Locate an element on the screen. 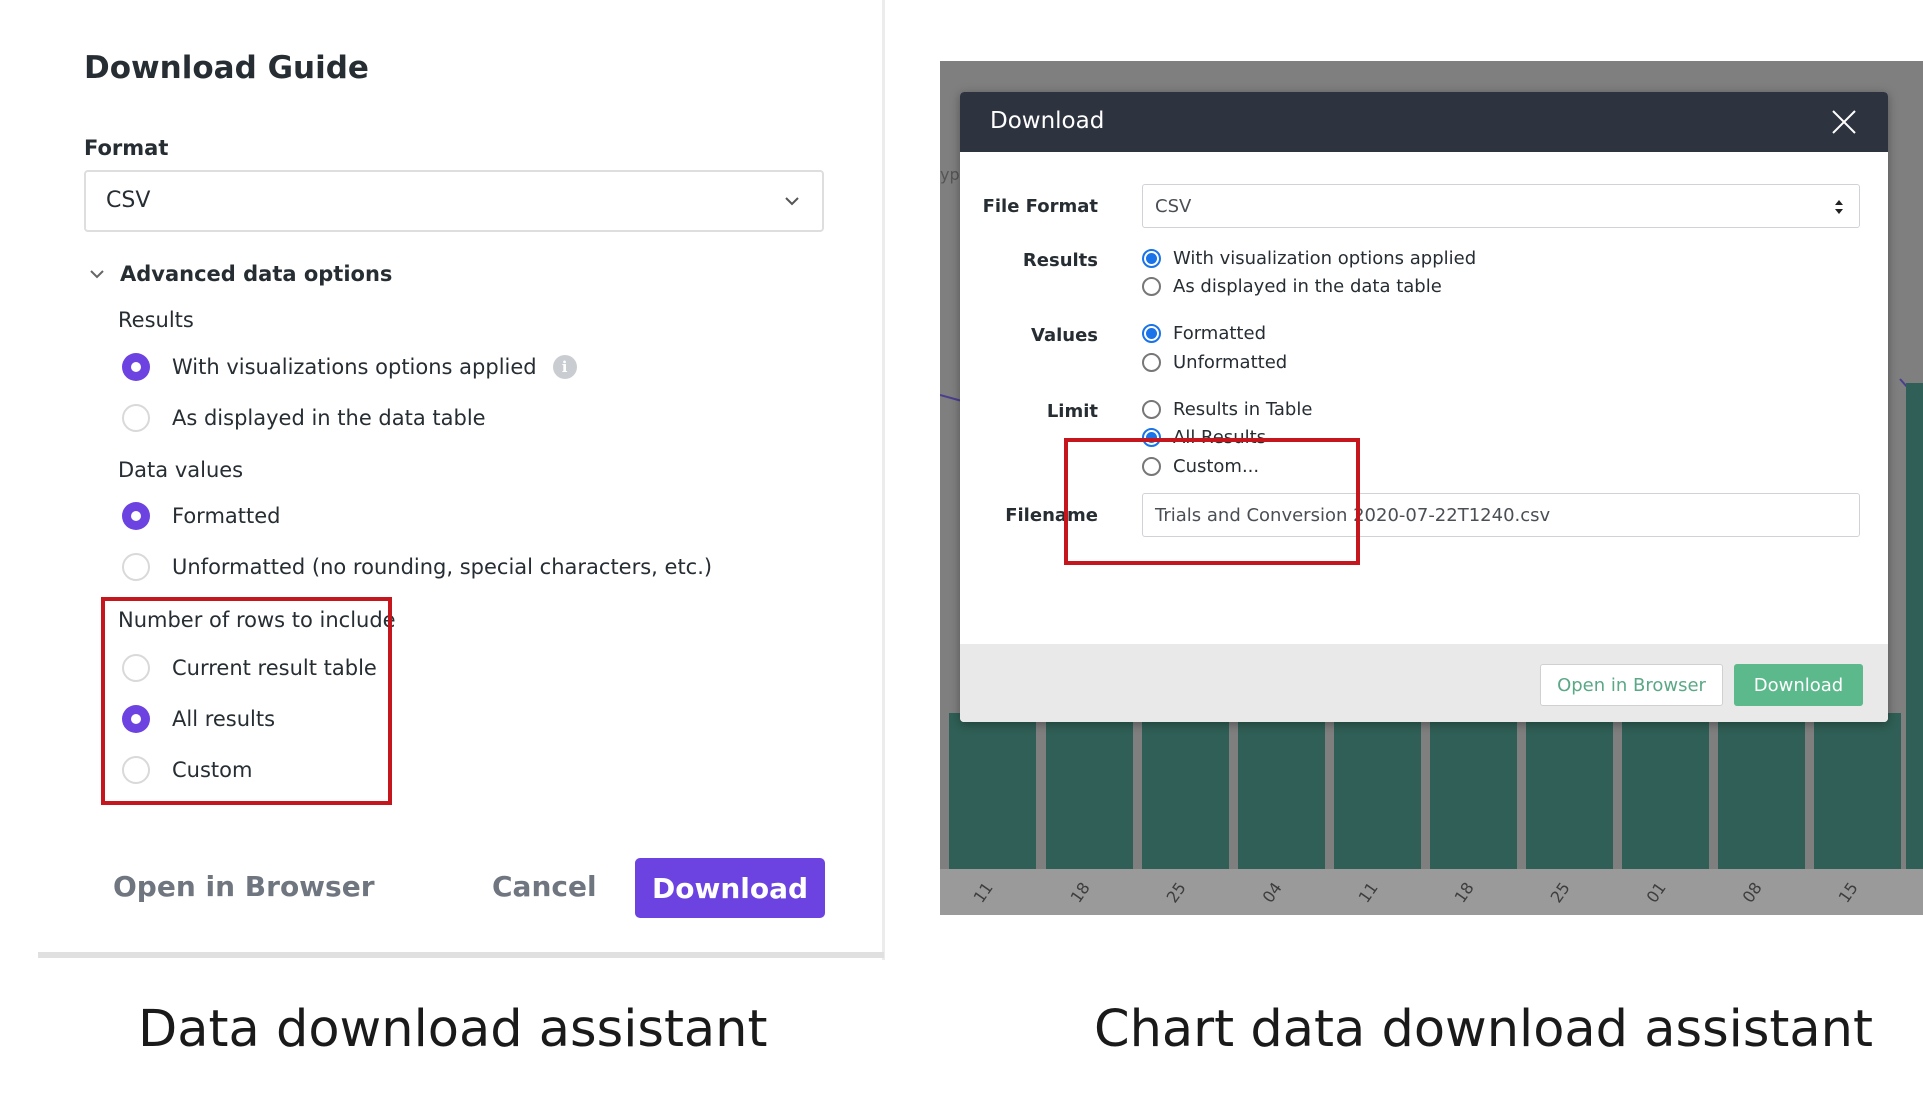 The image size is (1923, 1094). values-option-formatted: Formatted is located at coordinates (1204, 333).